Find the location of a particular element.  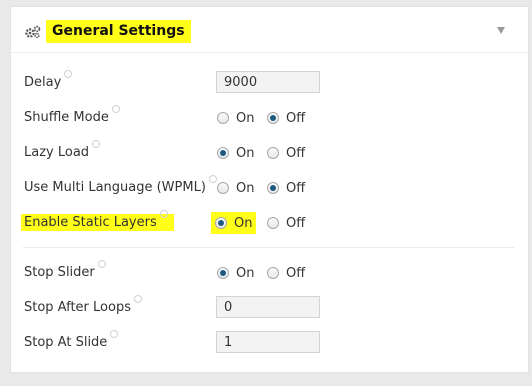

setting-row-stop-at-slide: Stop At Slide is located at coordinates (269, 344).